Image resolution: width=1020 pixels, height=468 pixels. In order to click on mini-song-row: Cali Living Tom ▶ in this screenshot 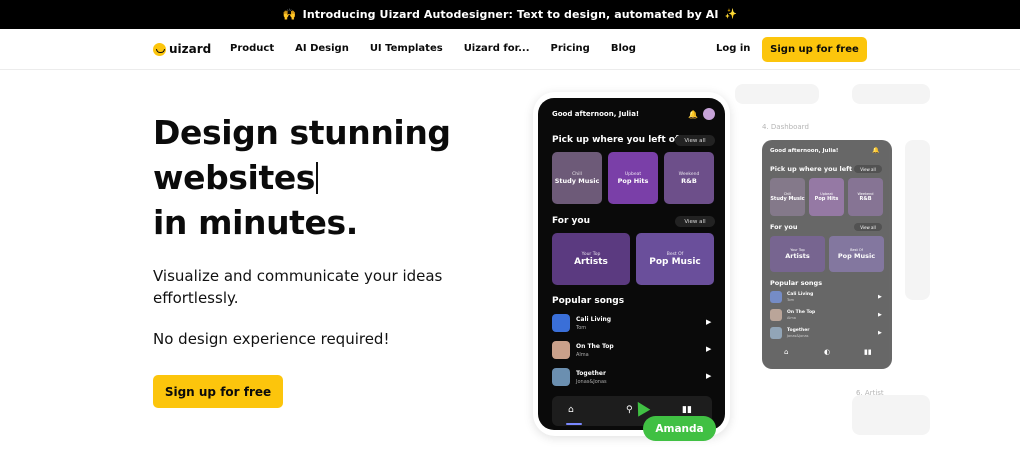, I will do `click(827, 298)`.